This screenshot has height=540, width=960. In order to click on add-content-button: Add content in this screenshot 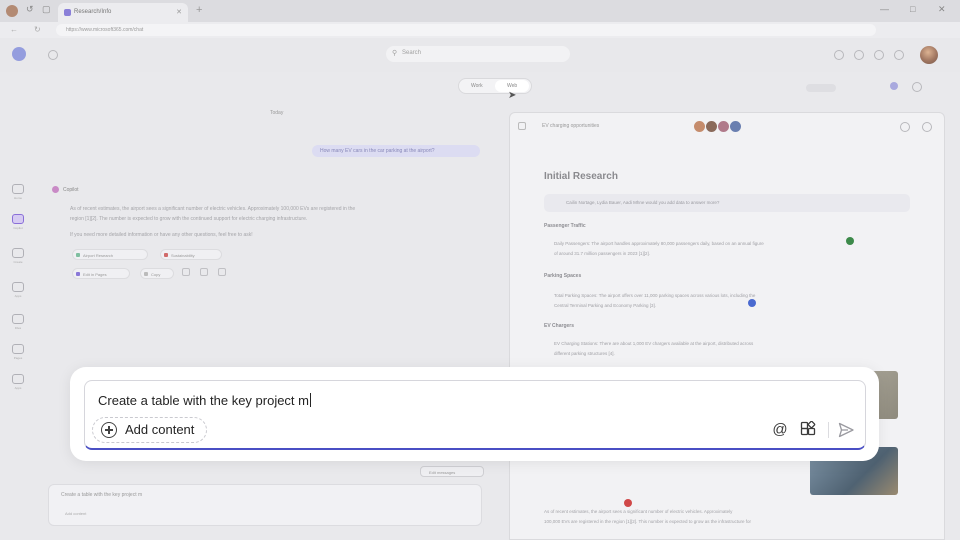, I will do `click(150, 430)`.